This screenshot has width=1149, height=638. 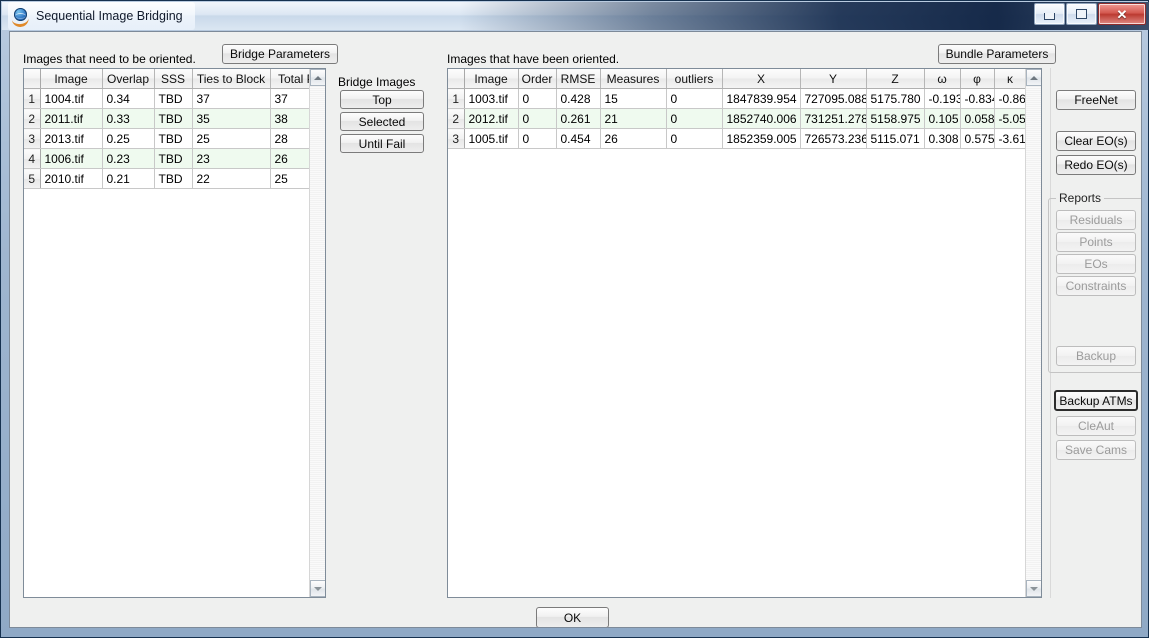 What do you see at coordinates (633, 138) in the screenshot?
I see `right-cell-measures: 26` at bounding box center [633, 138].